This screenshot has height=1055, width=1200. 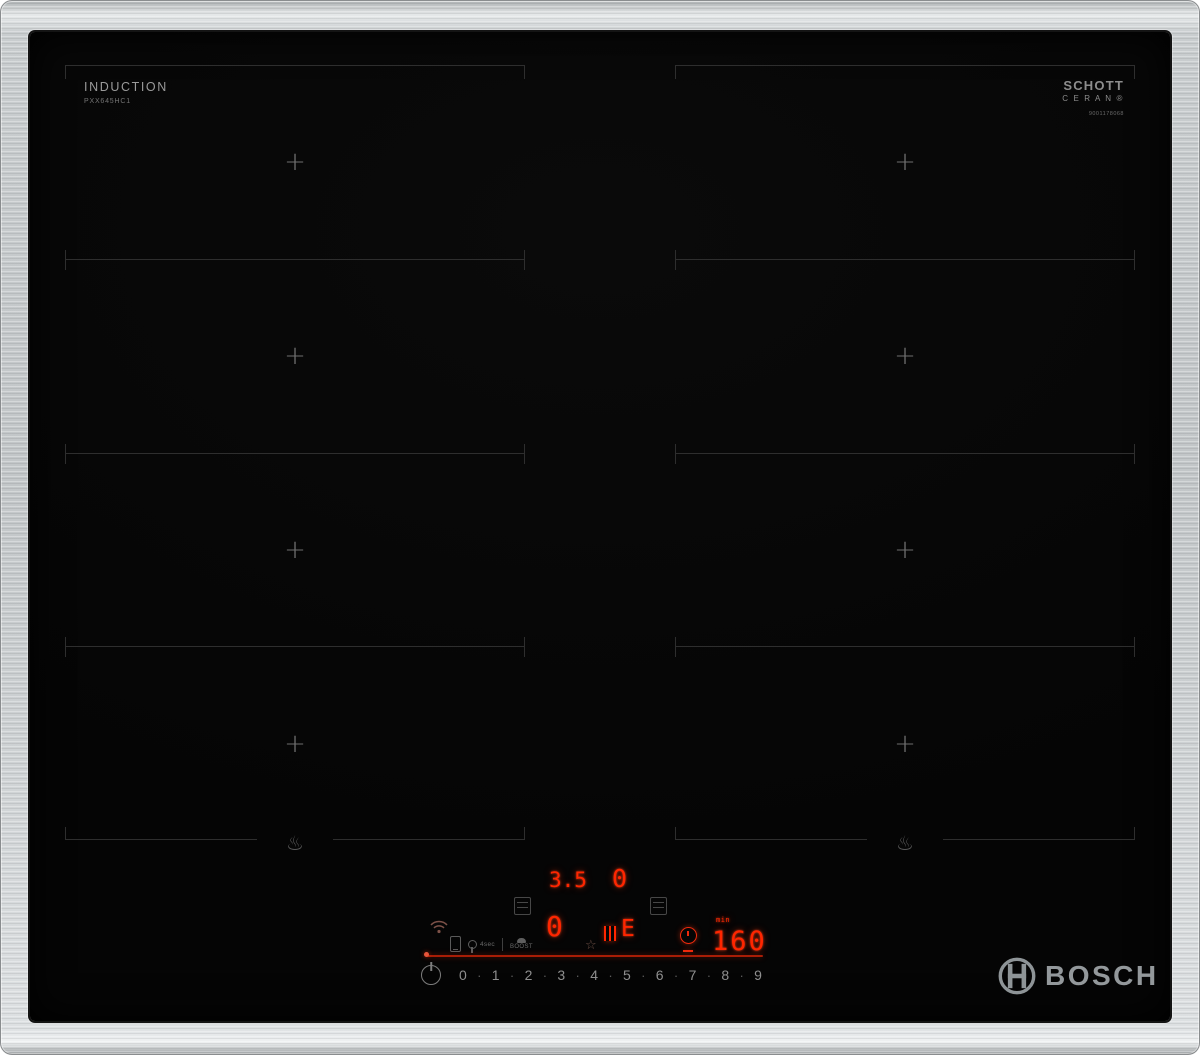 I want to click on power-button, so click(x=431, y=975).